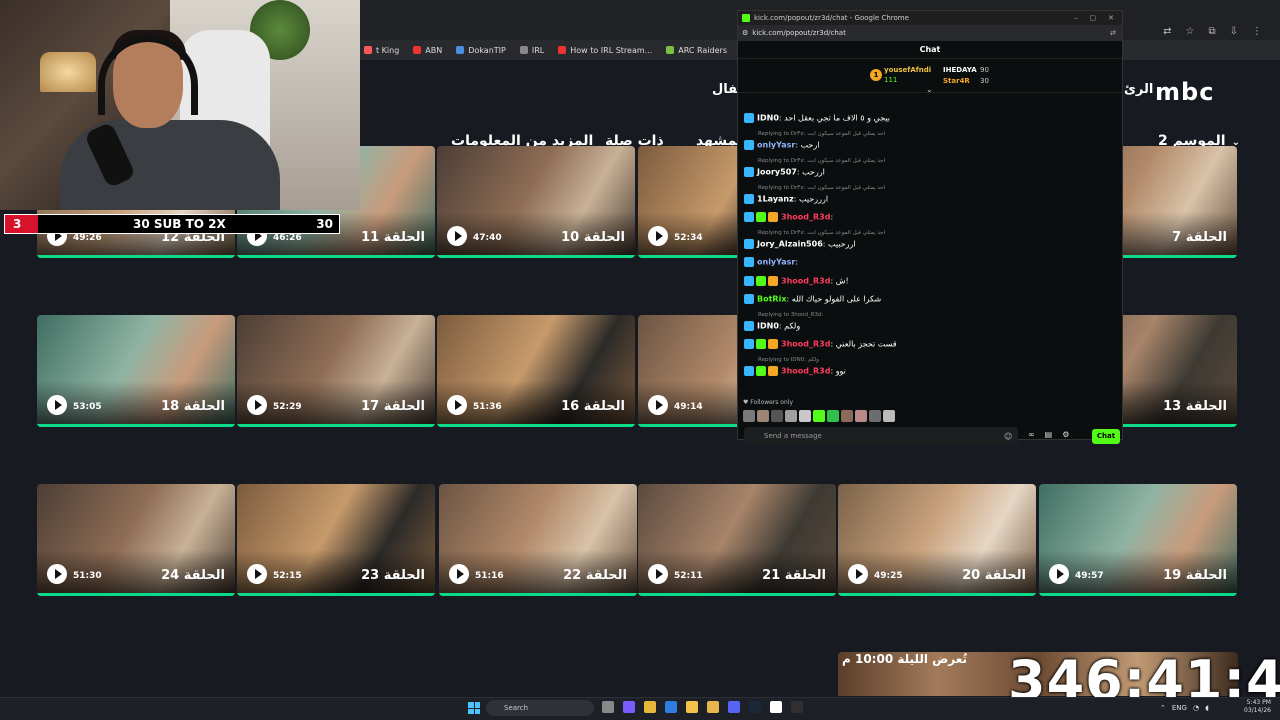 Image resolution: width=1280 pixels, height=720 pixels. What do you see at coordinates (1065, 434) in the screenshot?
I see `gear-icon: ⚙` at bounding box center [1065, 434].